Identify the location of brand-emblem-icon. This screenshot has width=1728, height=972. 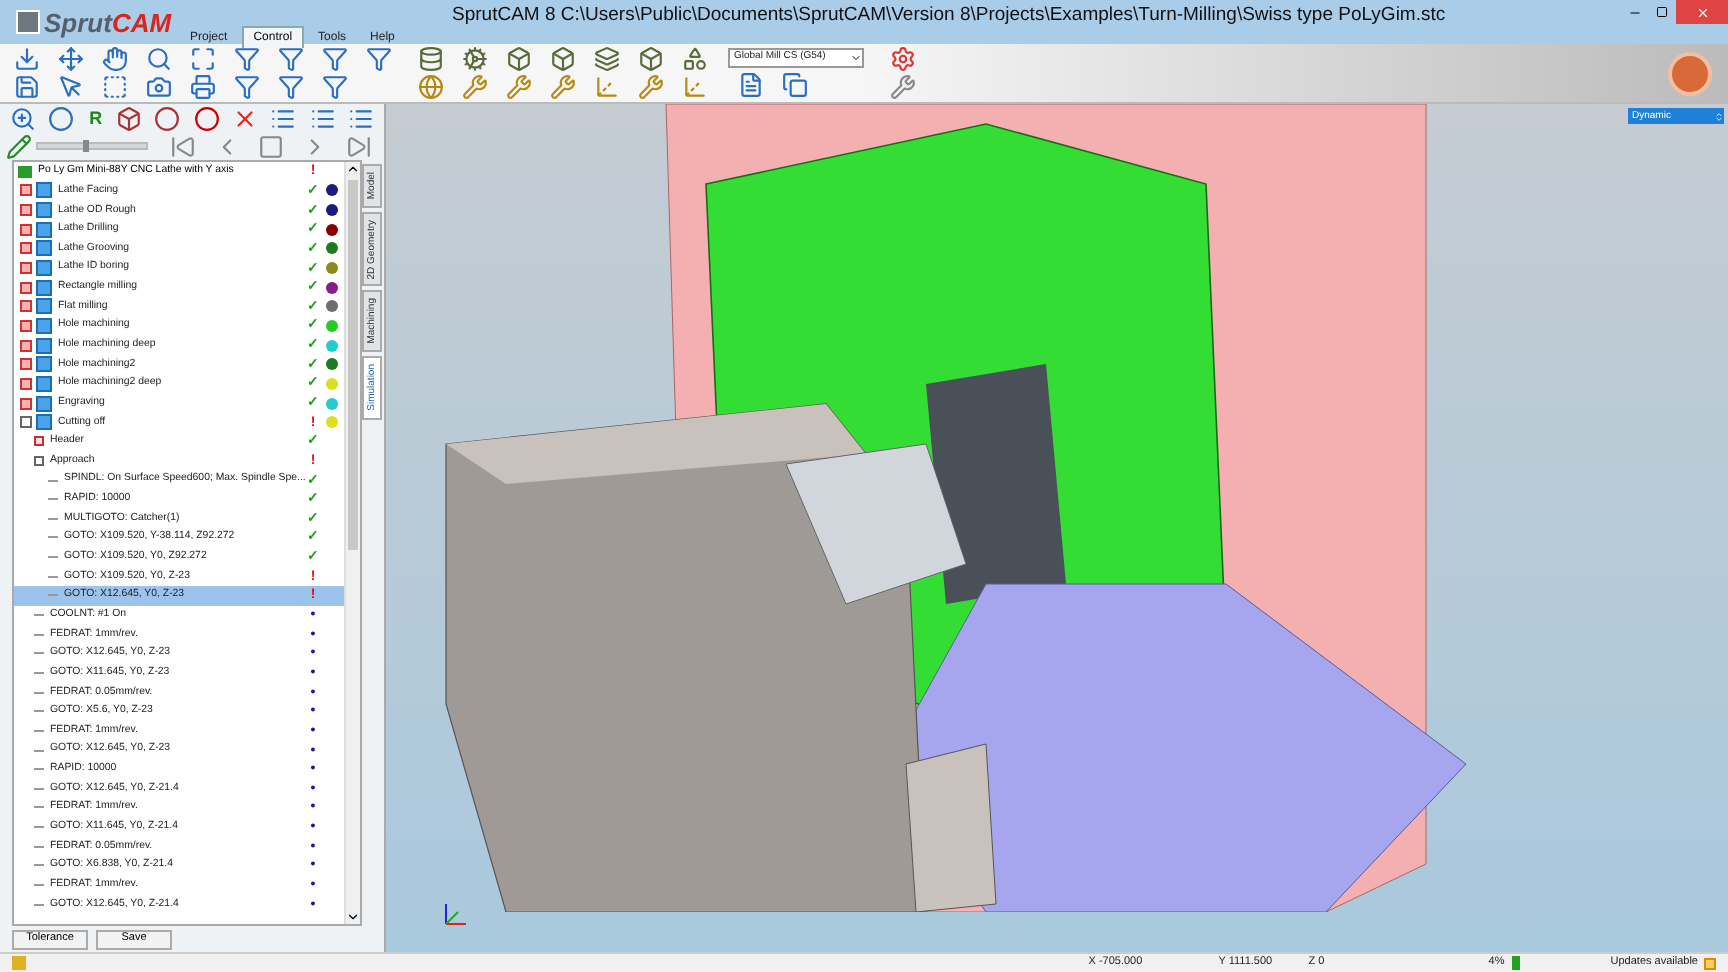
(1690, 73).